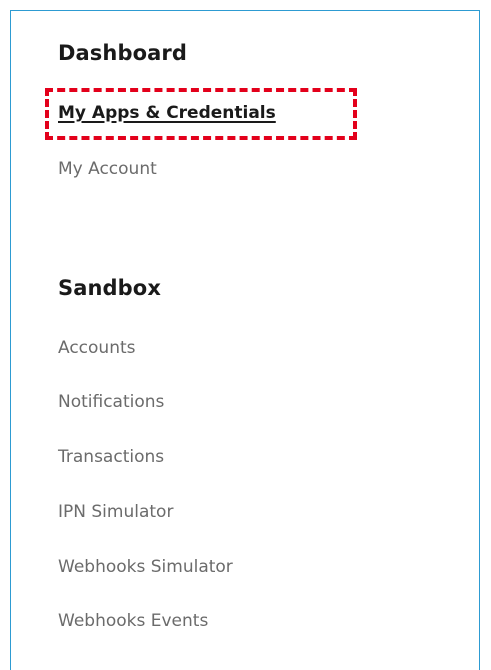  Describe the element at coordinates (115, 512) in the screenshot. I see `nav-link-ipn-simulator: IPN Simulator` at that location.